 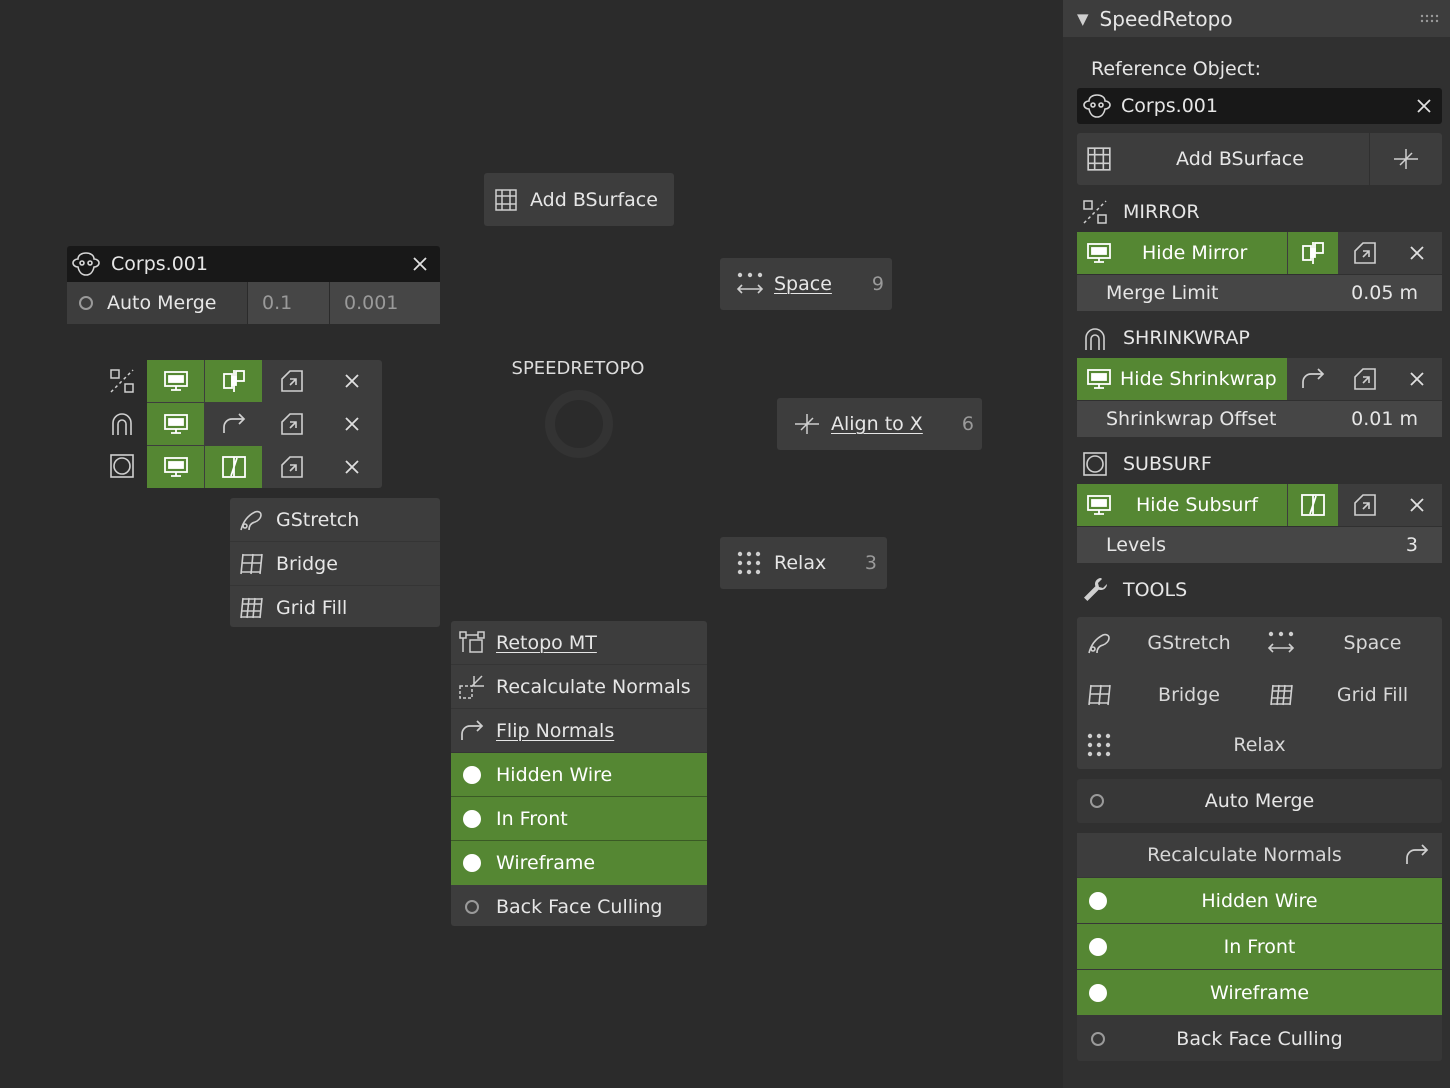 I want to click on pie-align-label: Align to X, so click(x=877, y=424).